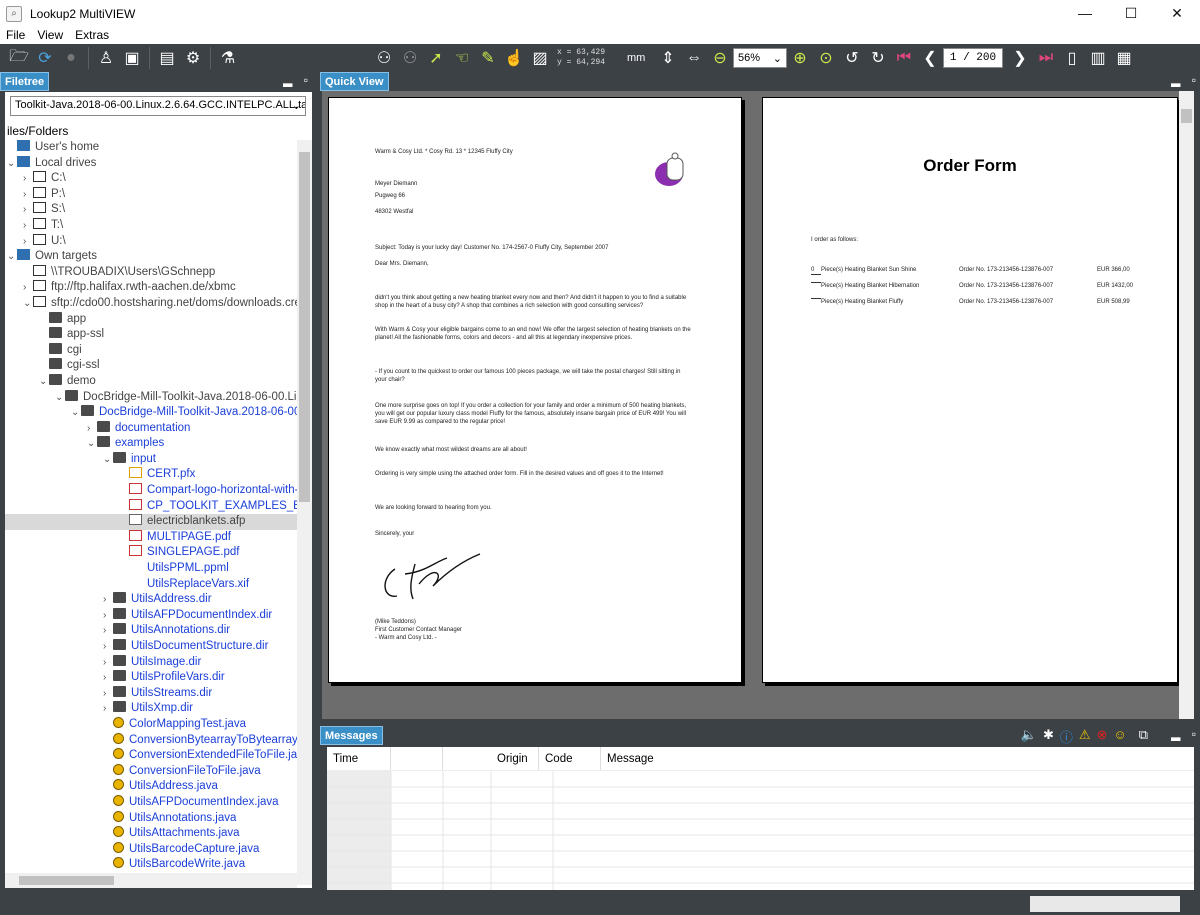 The image size is (1200, 915). Describe the element at coordinates (1186, 405) in the screenshot. I see `viewer-vertical-scrollbar` at that location.